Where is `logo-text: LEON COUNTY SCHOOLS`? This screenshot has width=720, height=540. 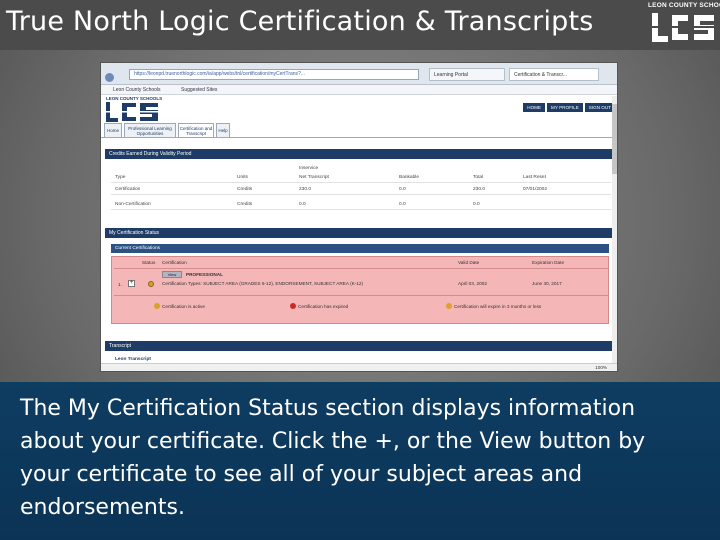
logo-text: LEON COUNTY SCHOOLS is located at coordinates (684, 5).